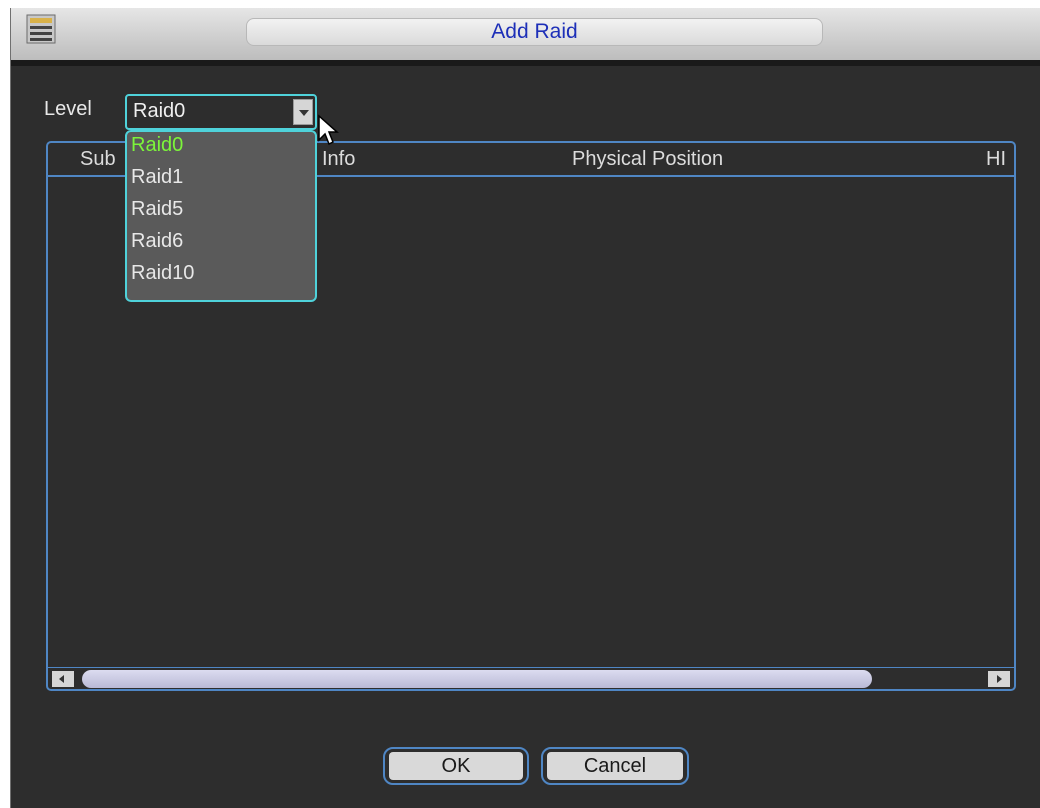  I want to click on horizontal-scrollbar, so click(531, 678).